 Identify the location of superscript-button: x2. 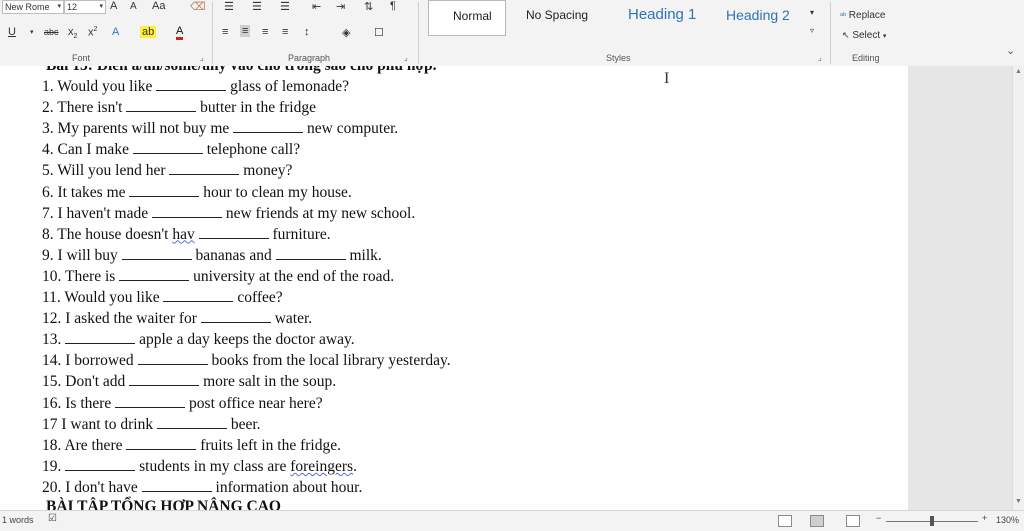
(92, 32).